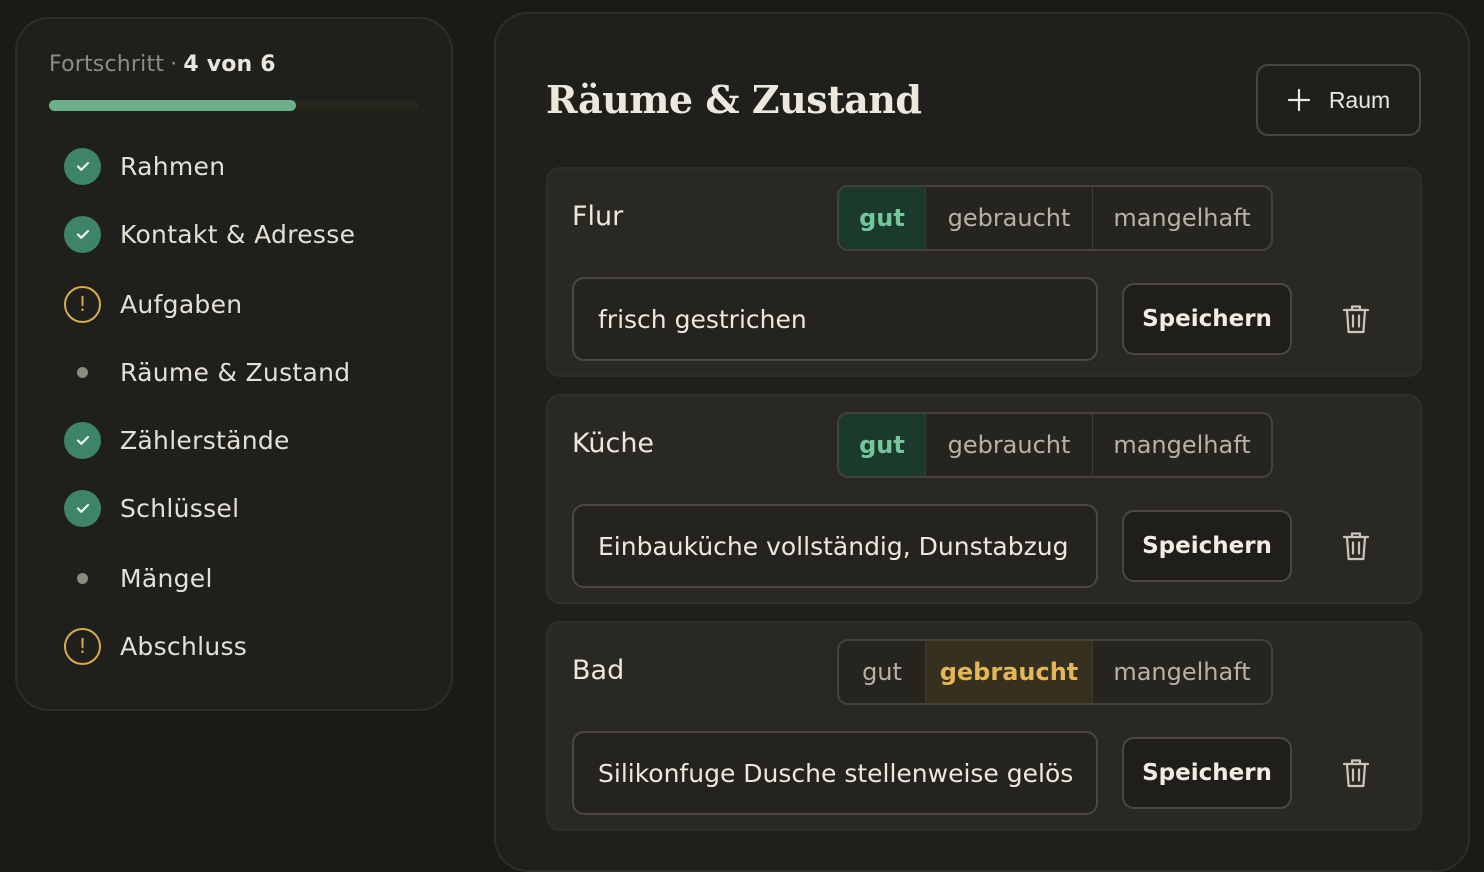  What do you see at coordinates (984, 499) in the screenshot?
I see `room-card-kueche: Küche gutgebrauchtmangelhaft Speichern` at bounding box center [984, 499].